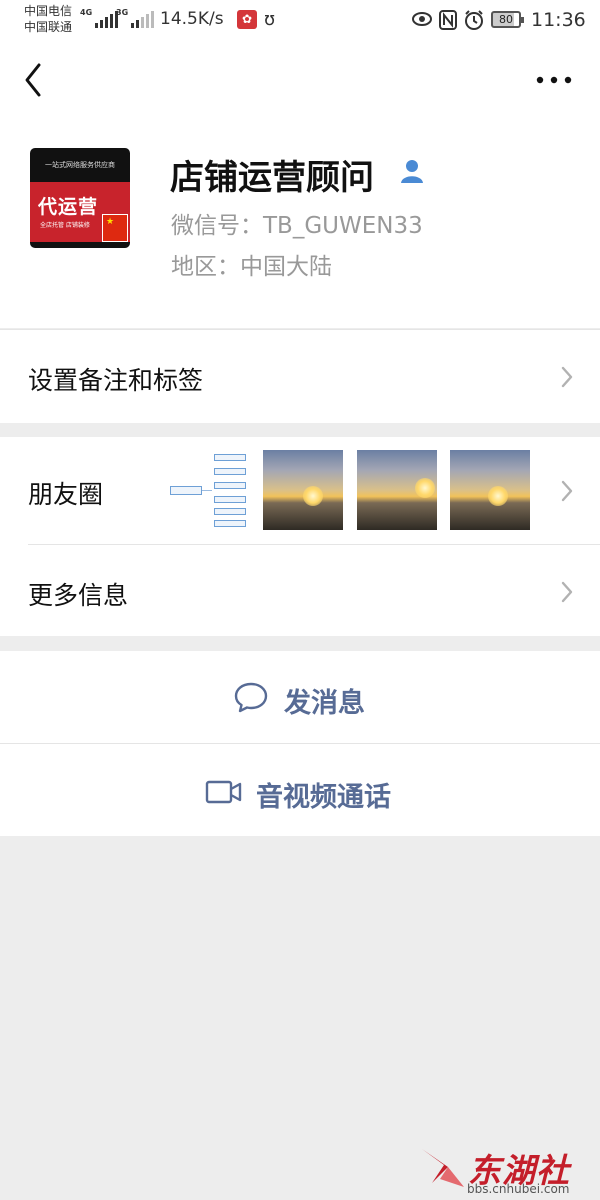 Image resolution: width=600 pixels, height=1200 pixels. I want to click on app-notification-icon: ✿, so click(247, 19).